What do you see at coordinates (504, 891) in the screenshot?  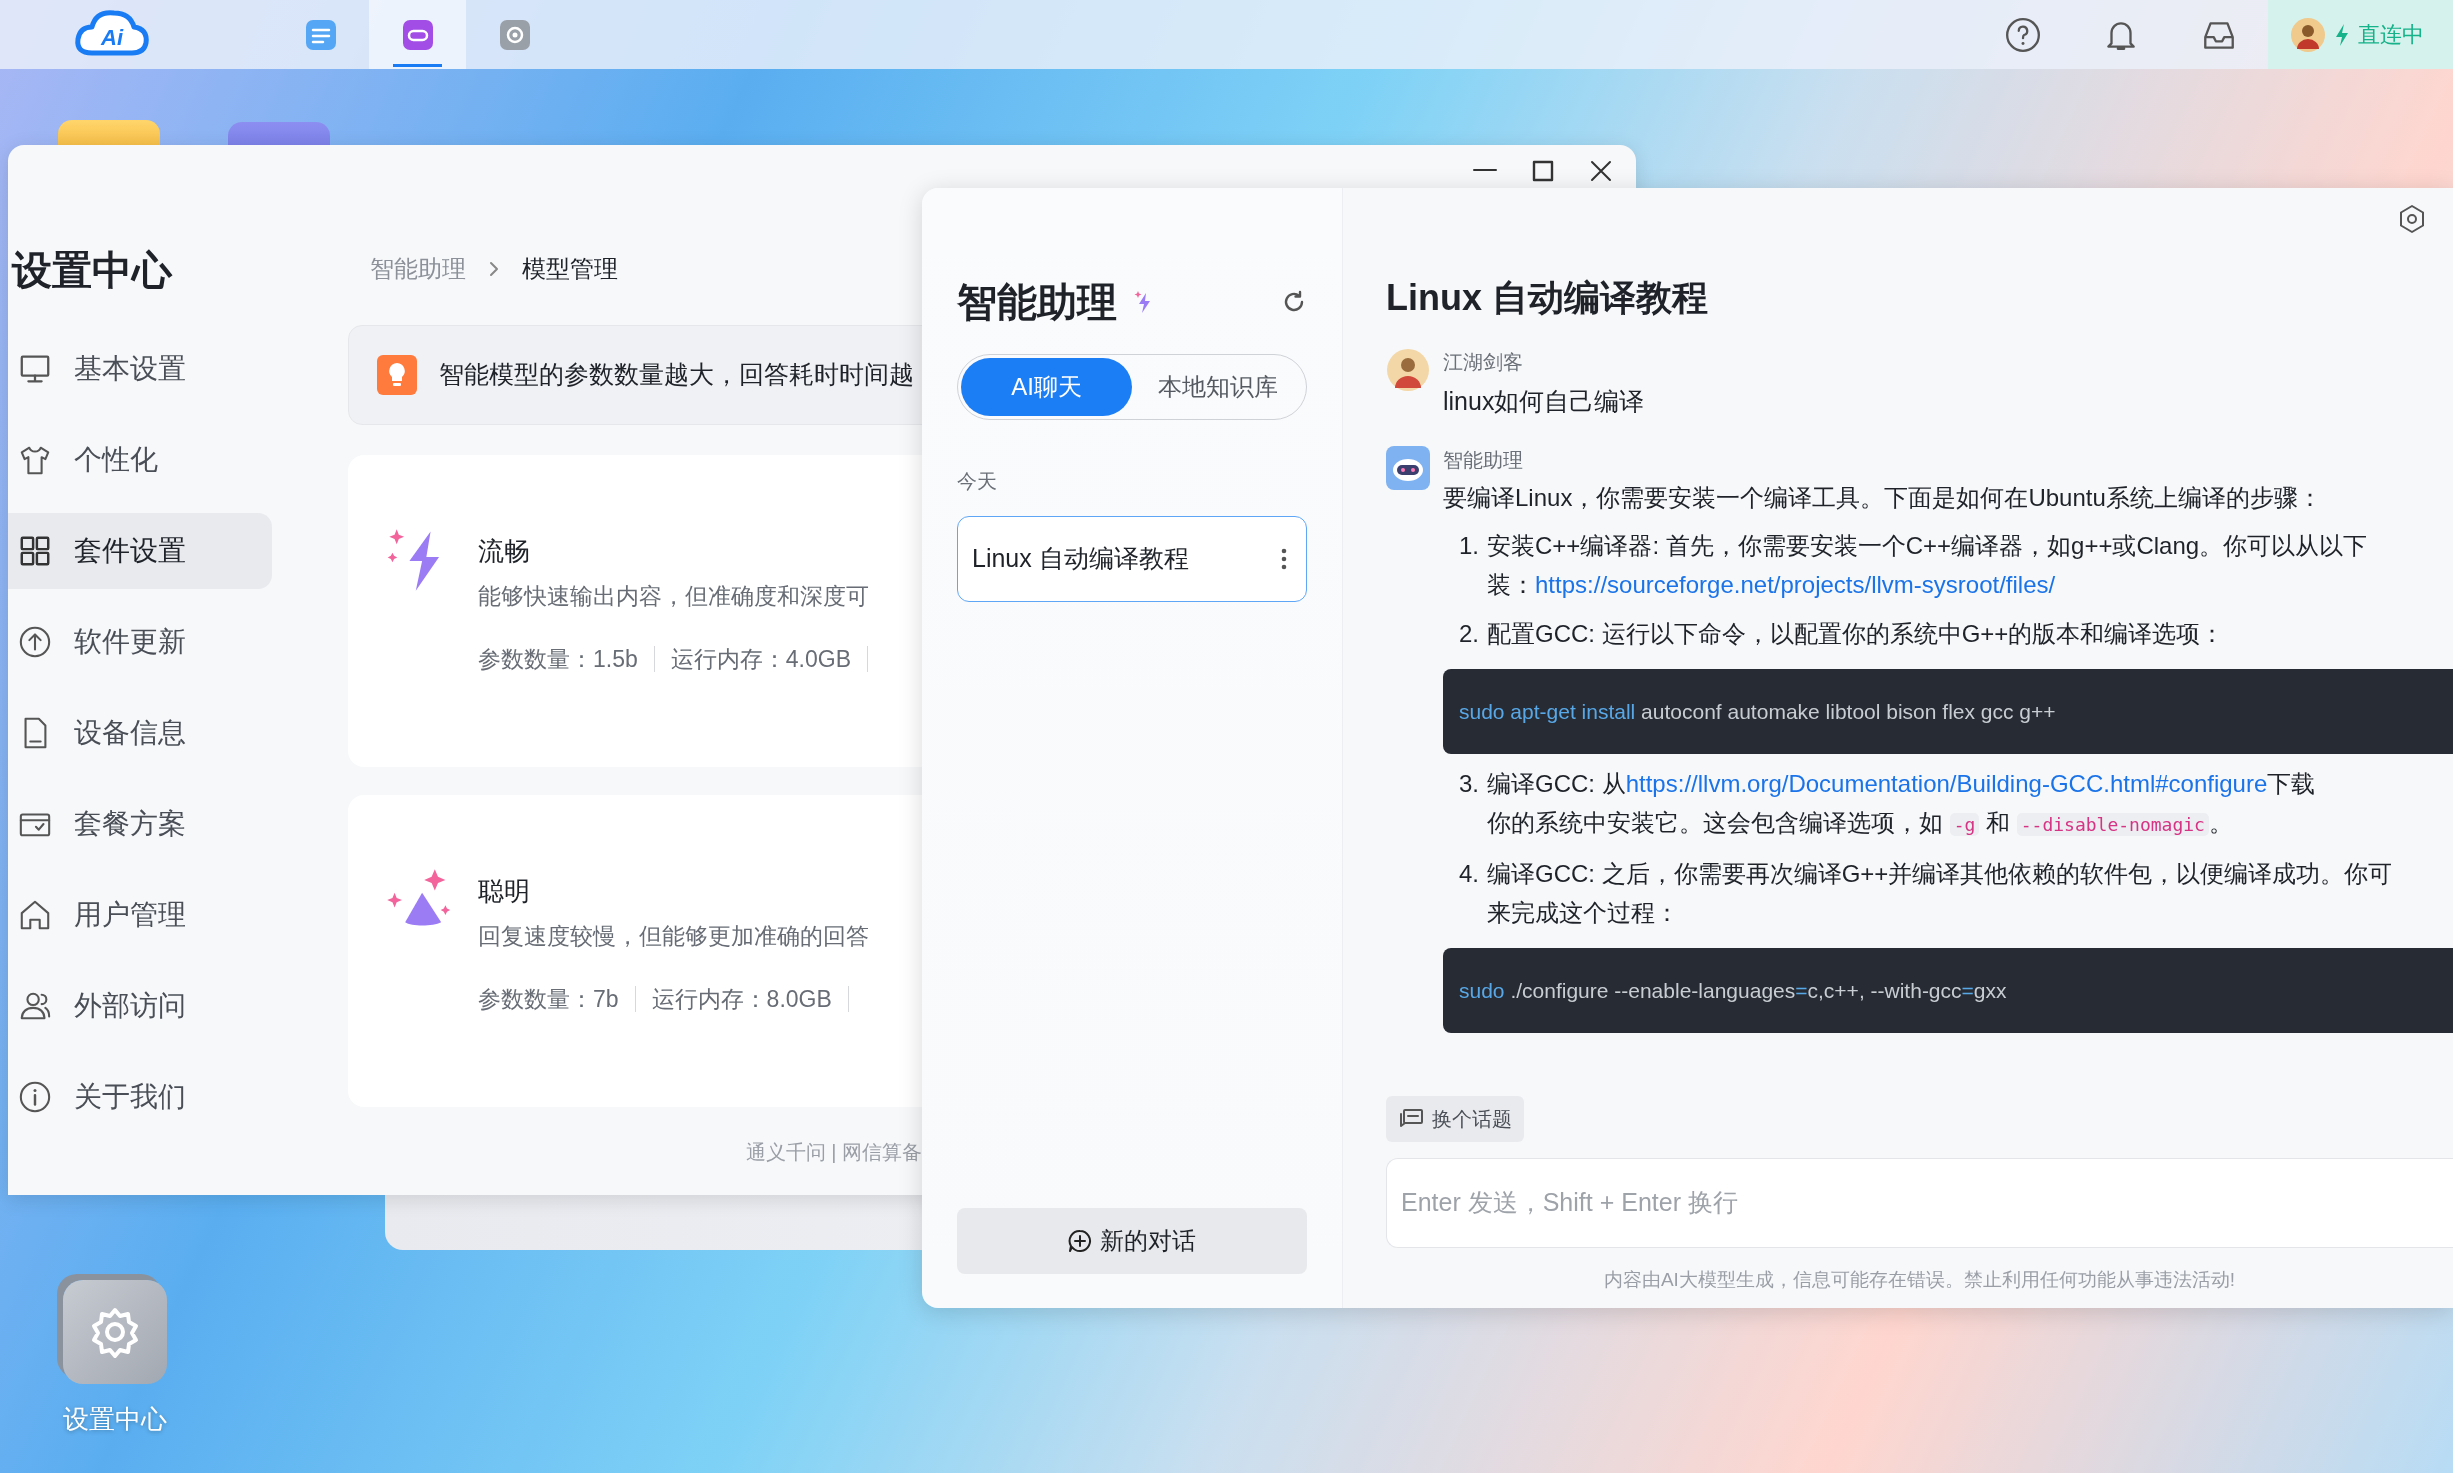 I see `model-name: 聪明` at bounding box center [504, 891].